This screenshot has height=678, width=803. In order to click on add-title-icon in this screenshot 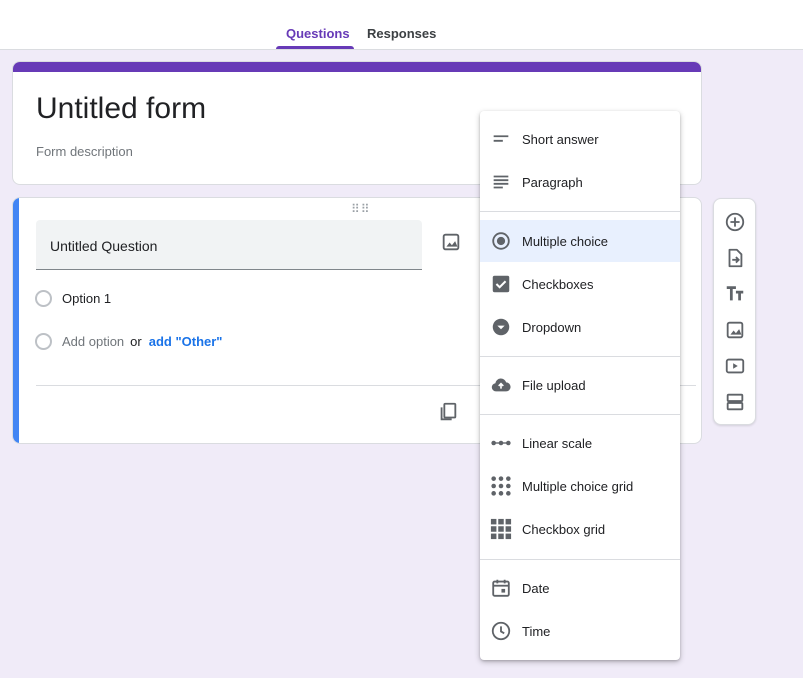, I will do `click(735, 294)`.